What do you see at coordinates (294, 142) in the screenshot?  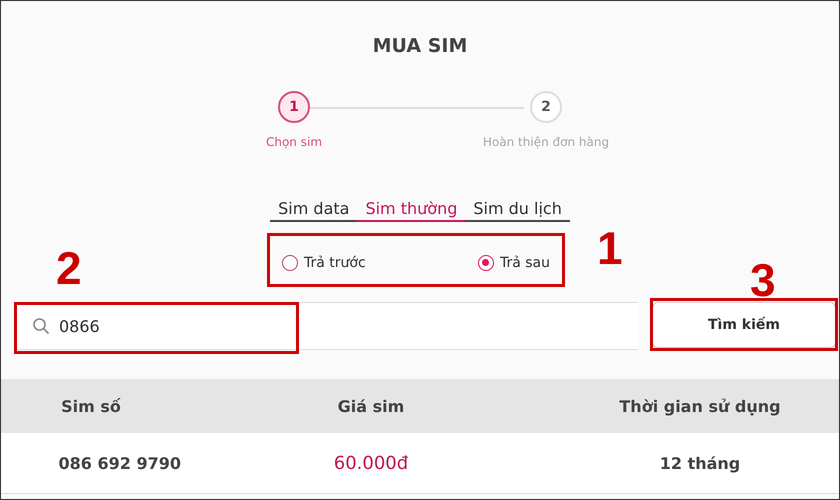 I see `step-label: Chọn sim` at bounding box center [294, 142].